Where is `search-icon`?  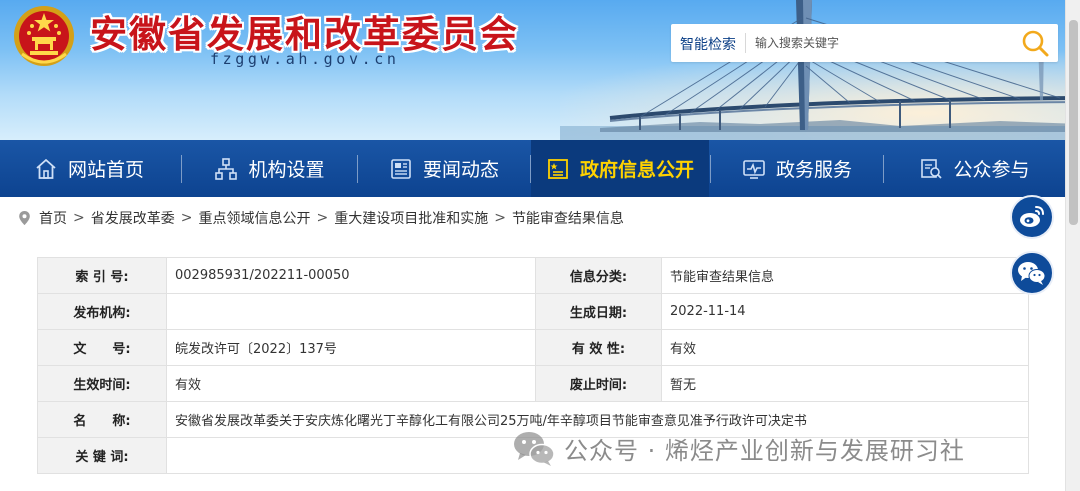 search-icon is located at coordinates (1035, 43).